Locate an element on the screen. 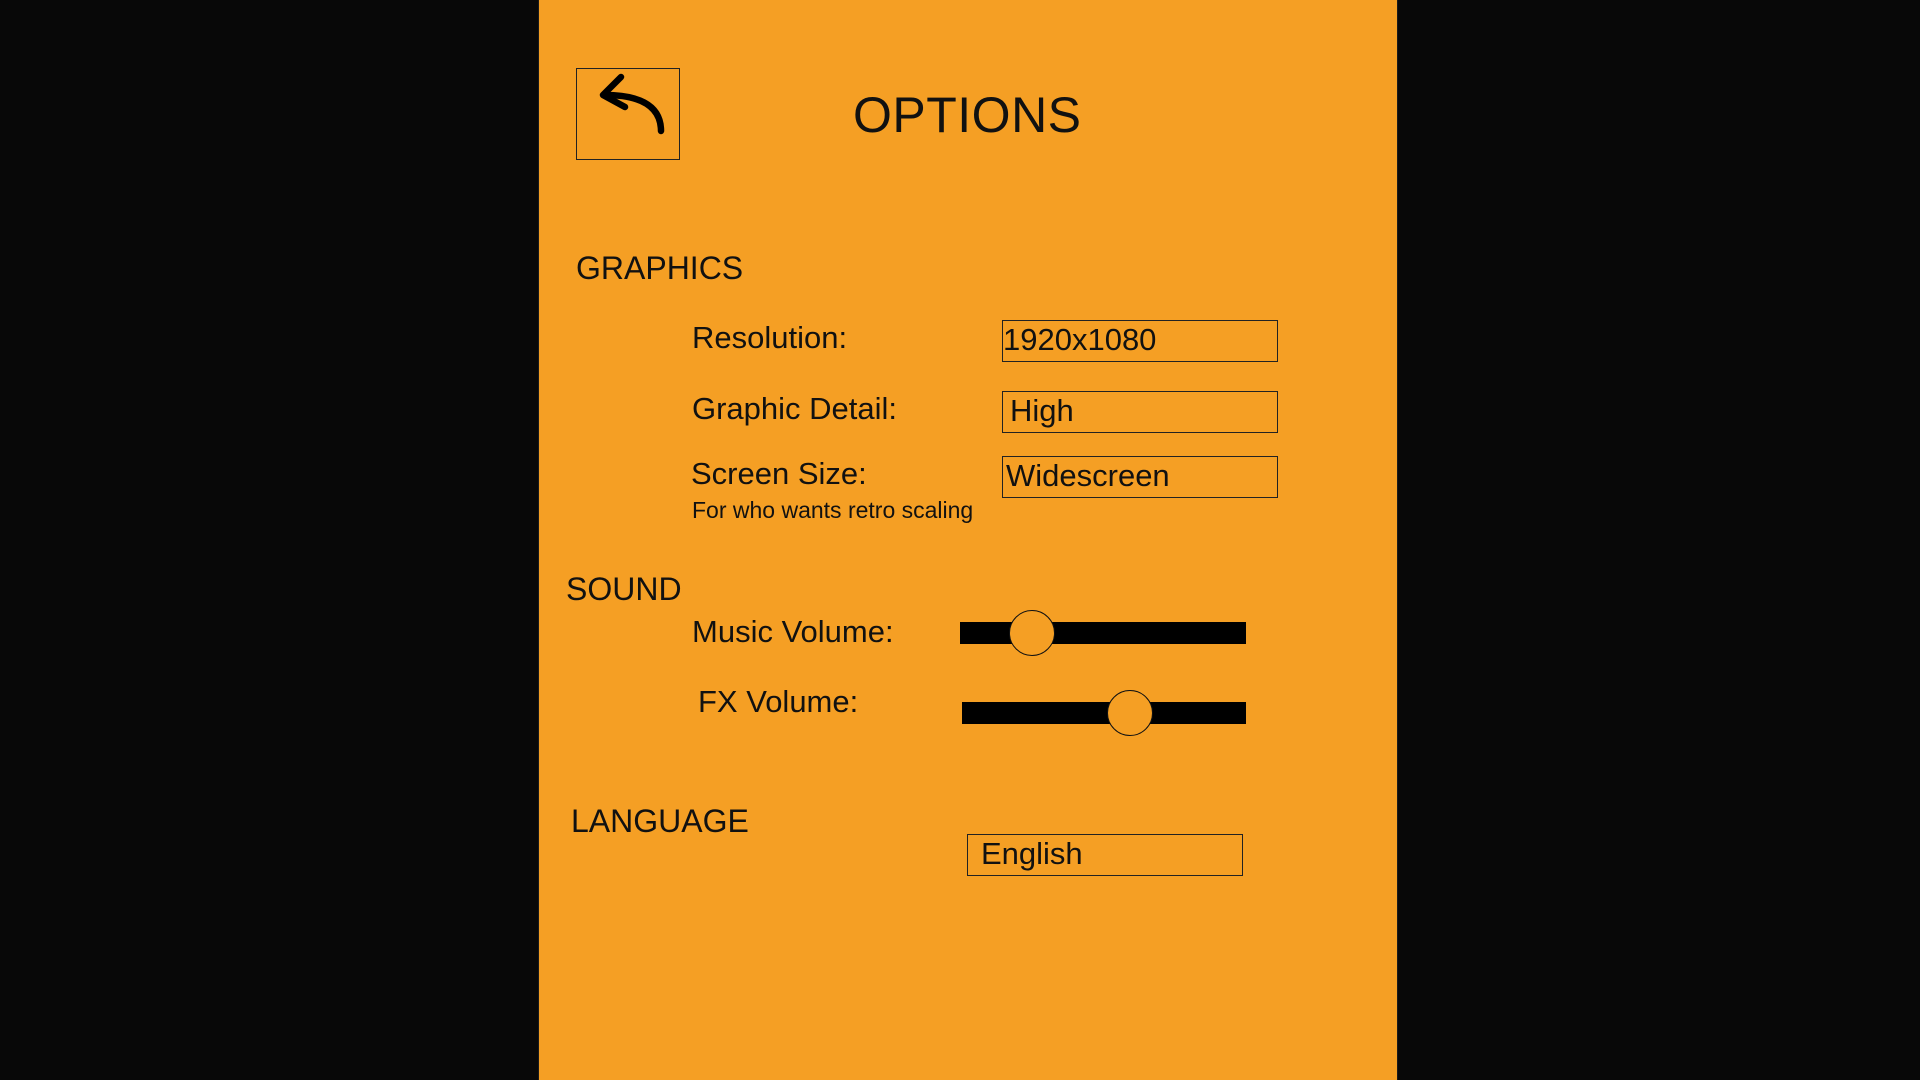 The width and height of the screenshot is (1920, 1080). fx-volume-slider is located at coordinates (1104, 713).